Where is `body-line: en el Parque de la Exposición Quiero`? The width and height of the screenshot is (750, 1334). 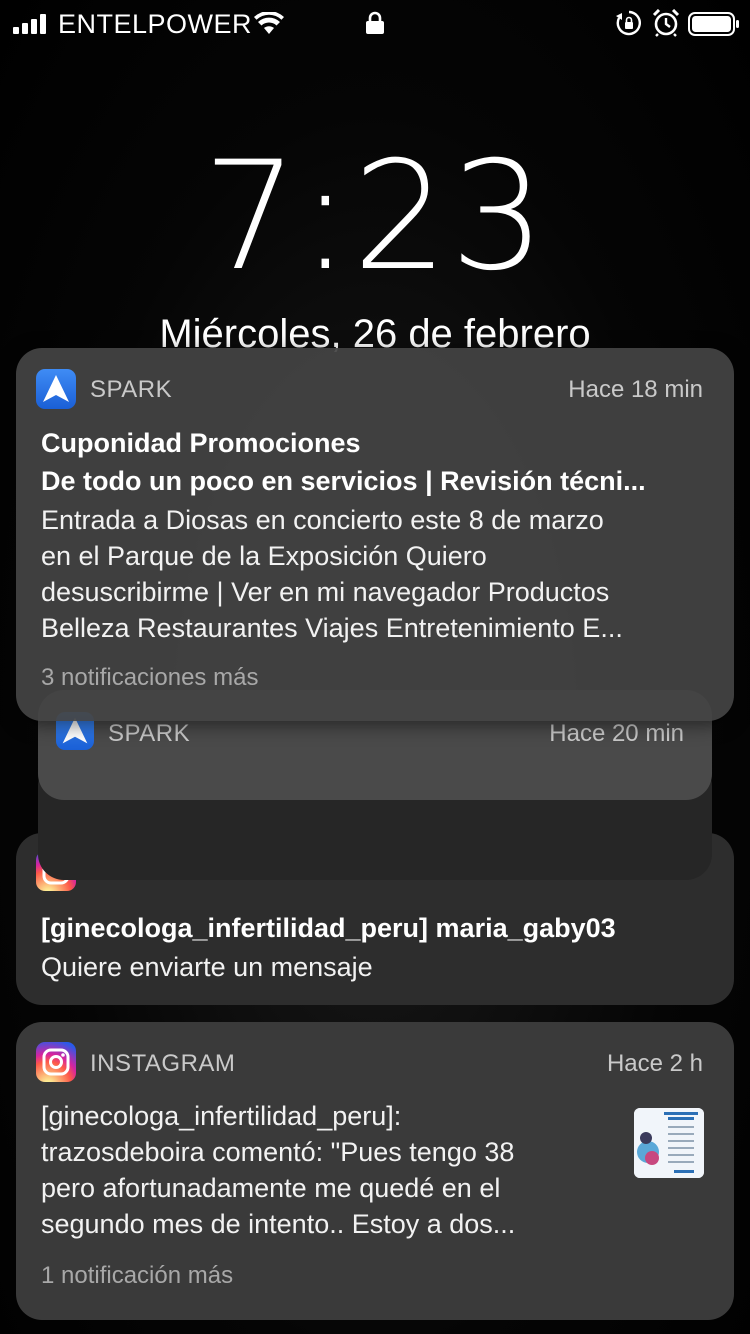
body-line: en el Parque de la Exposición Quiero is located at coordinates (264, 556).